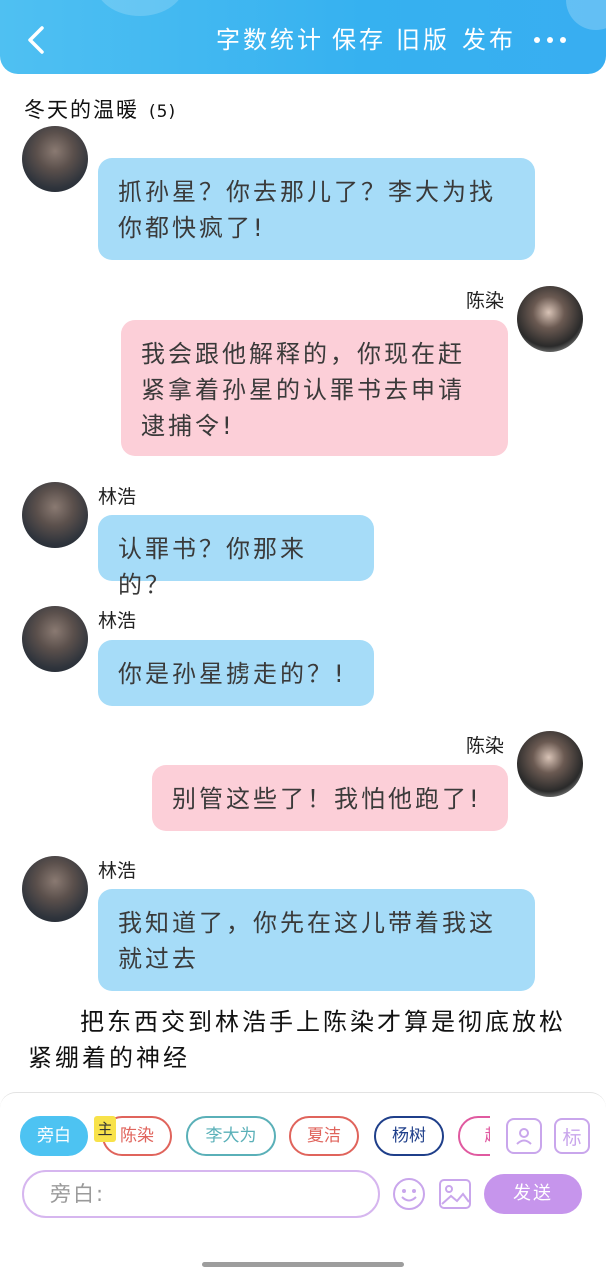 This screenshot has width=606, height=1280. Describe the element at coordinates (330, 798) in the screenshot. I see `message-bubble: 别管这些了！我怕他跑了!` at that location.